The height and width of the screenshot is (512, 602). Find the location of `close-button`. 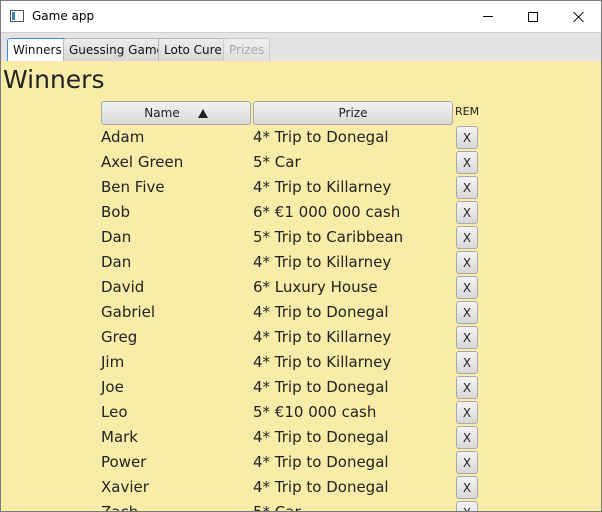

close-button is located at coordinates (578, 16).